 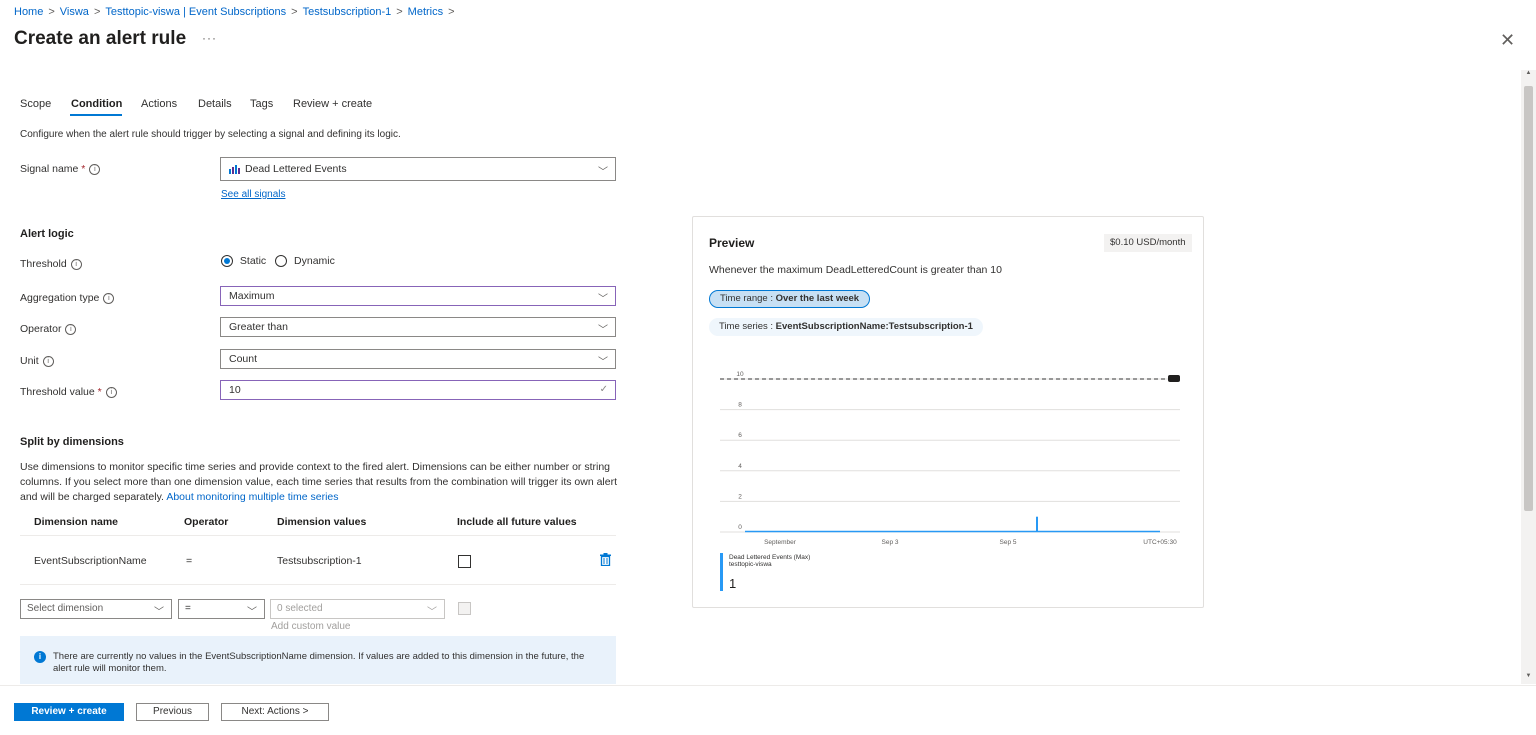 I want to click on threshold-value-input: 10 ✓, so click(x=418, y=390).